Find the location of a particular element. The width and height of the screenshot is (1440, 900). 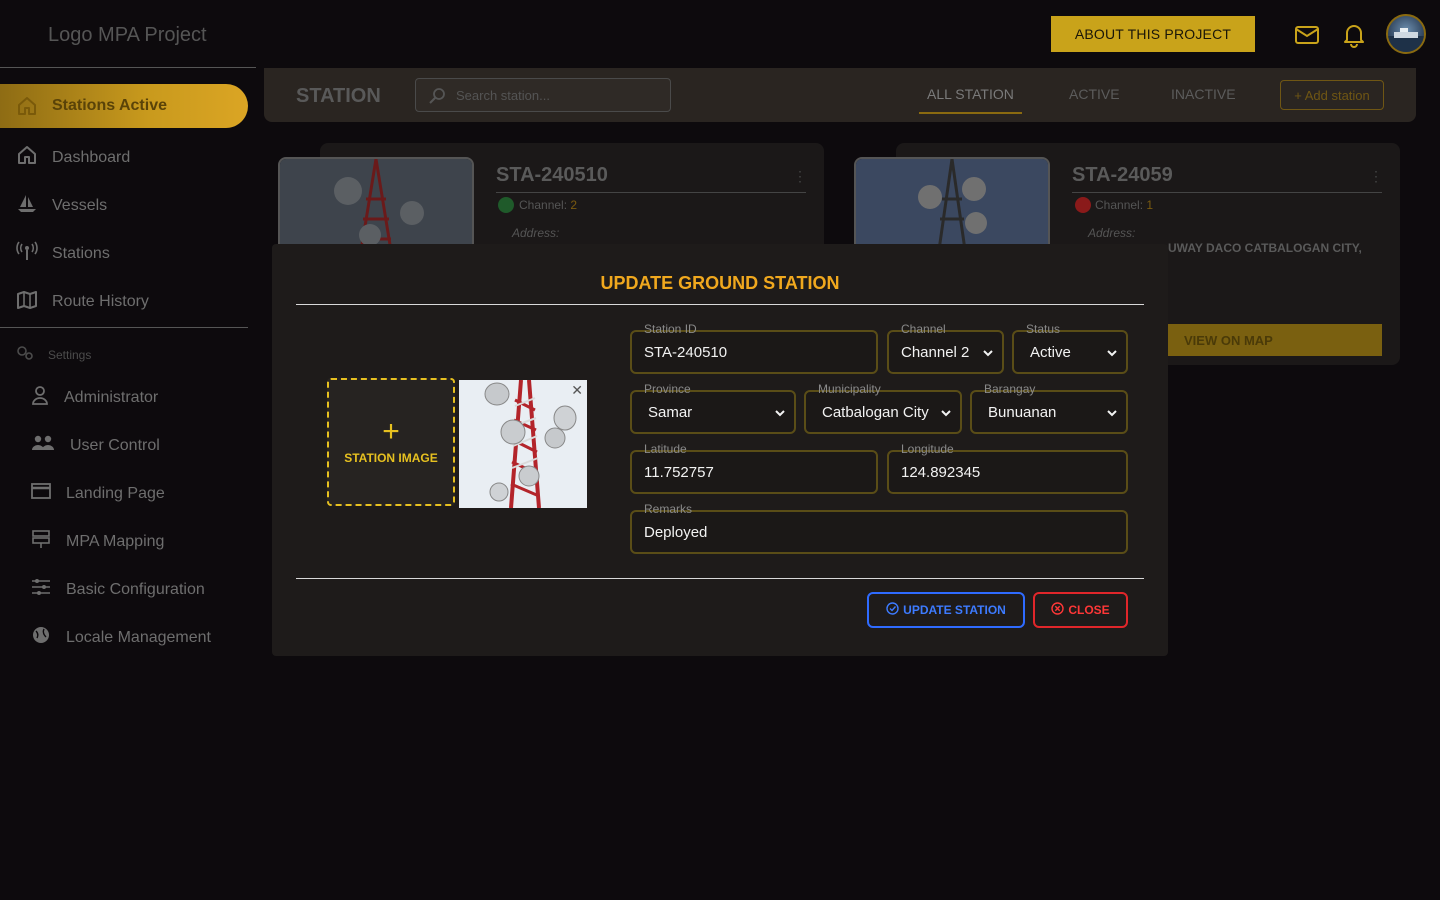

close-button: CLOSE is located at coordinates (1080, 610).